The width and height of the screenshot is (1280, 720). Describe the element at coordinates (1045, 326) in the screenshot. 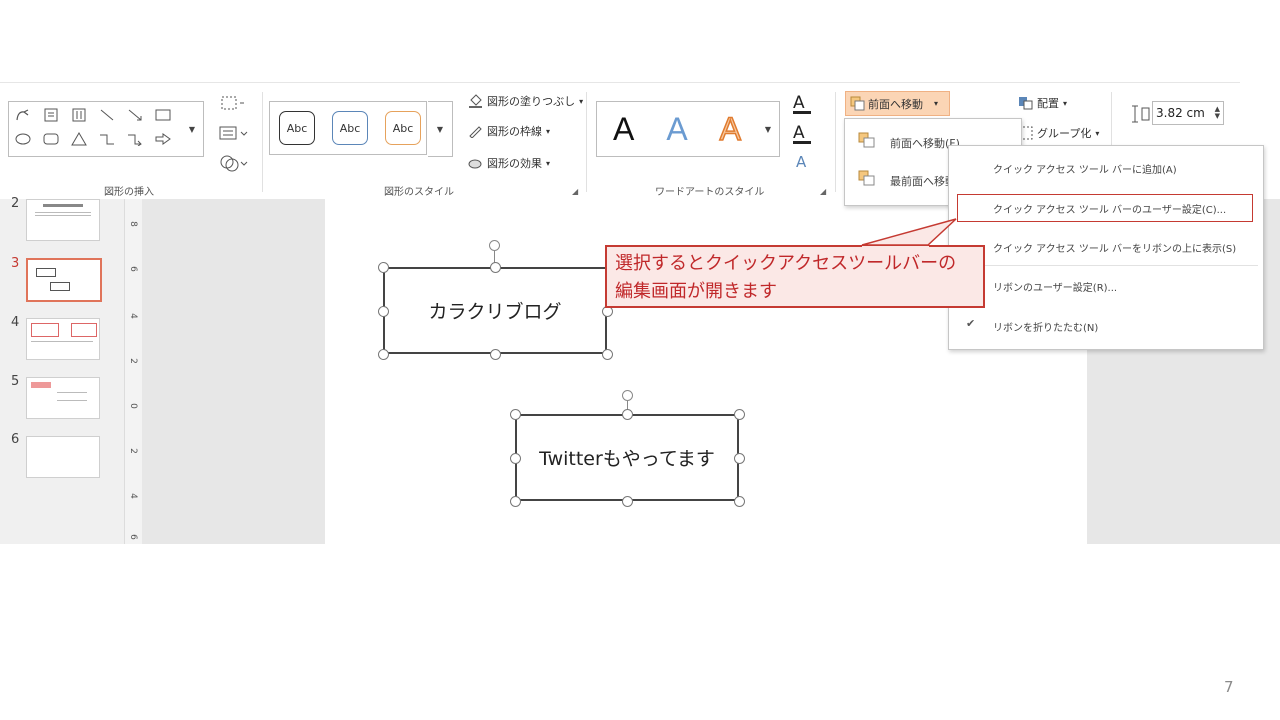

I see `collapse-ribbon-item: リボンを折りたたむ(N)` at that location.